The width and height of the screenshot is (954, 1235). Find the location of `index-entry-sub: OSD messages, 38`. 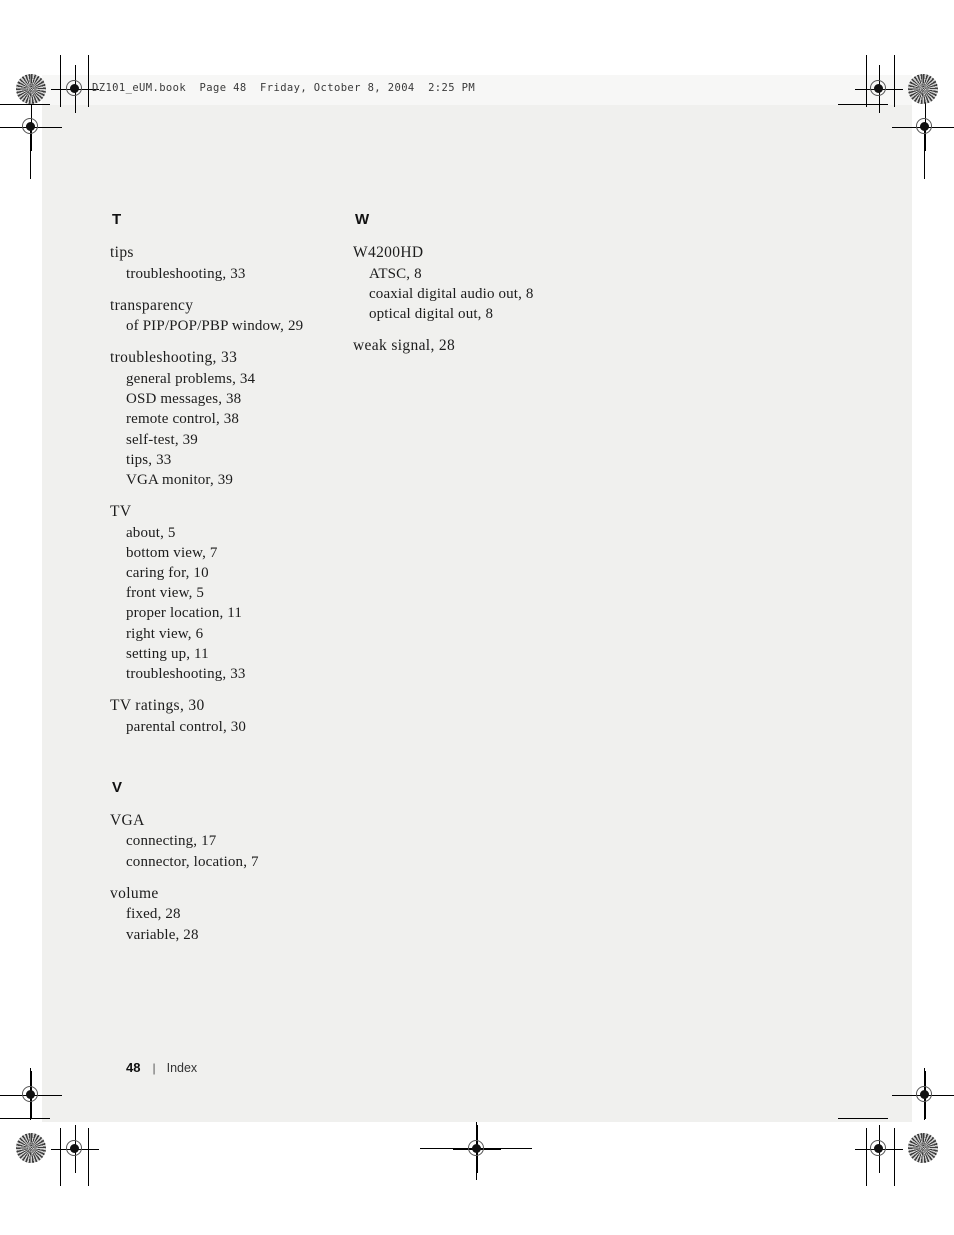

index-entry-sub: OSD messages, 38 is located at coordinates (184, 399).